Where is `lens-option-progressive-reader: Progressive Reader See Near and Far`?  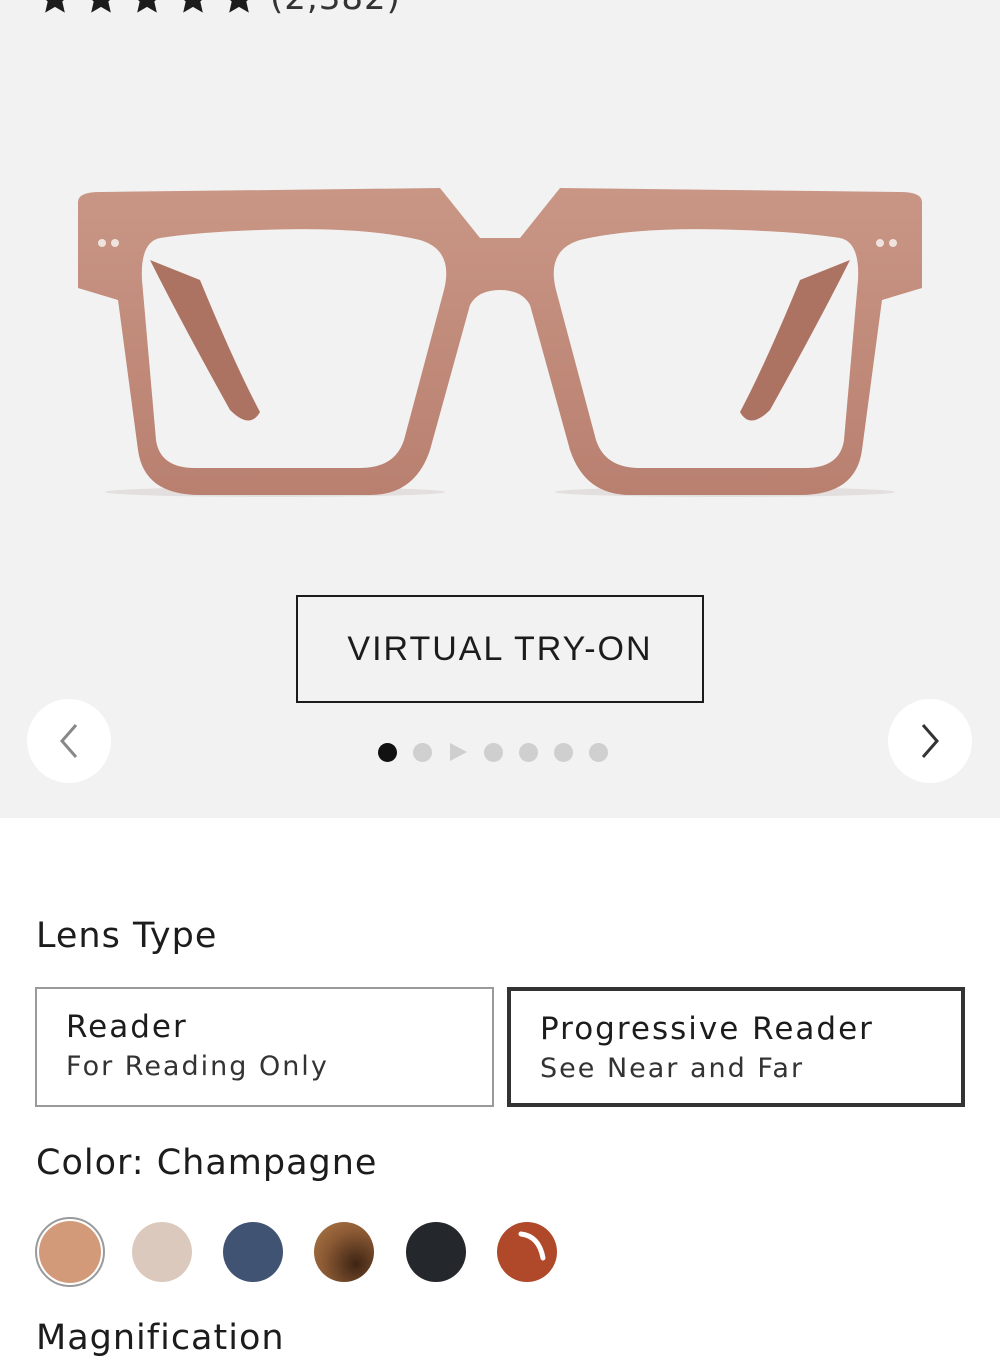 lens-option-progressive-reader: Progressive Reader See Near and Far is located at coordinates (736, 1047).